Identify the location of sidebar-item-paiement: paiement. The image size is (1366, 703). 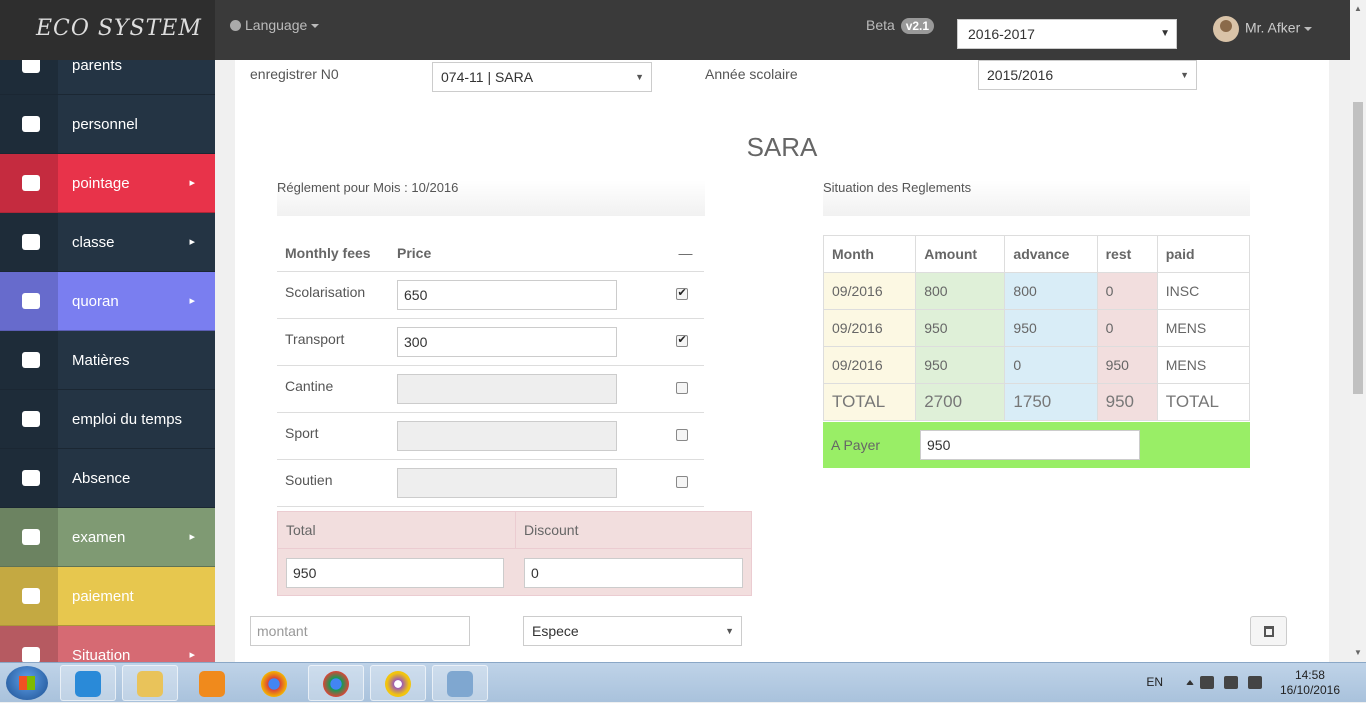
(107, 596).